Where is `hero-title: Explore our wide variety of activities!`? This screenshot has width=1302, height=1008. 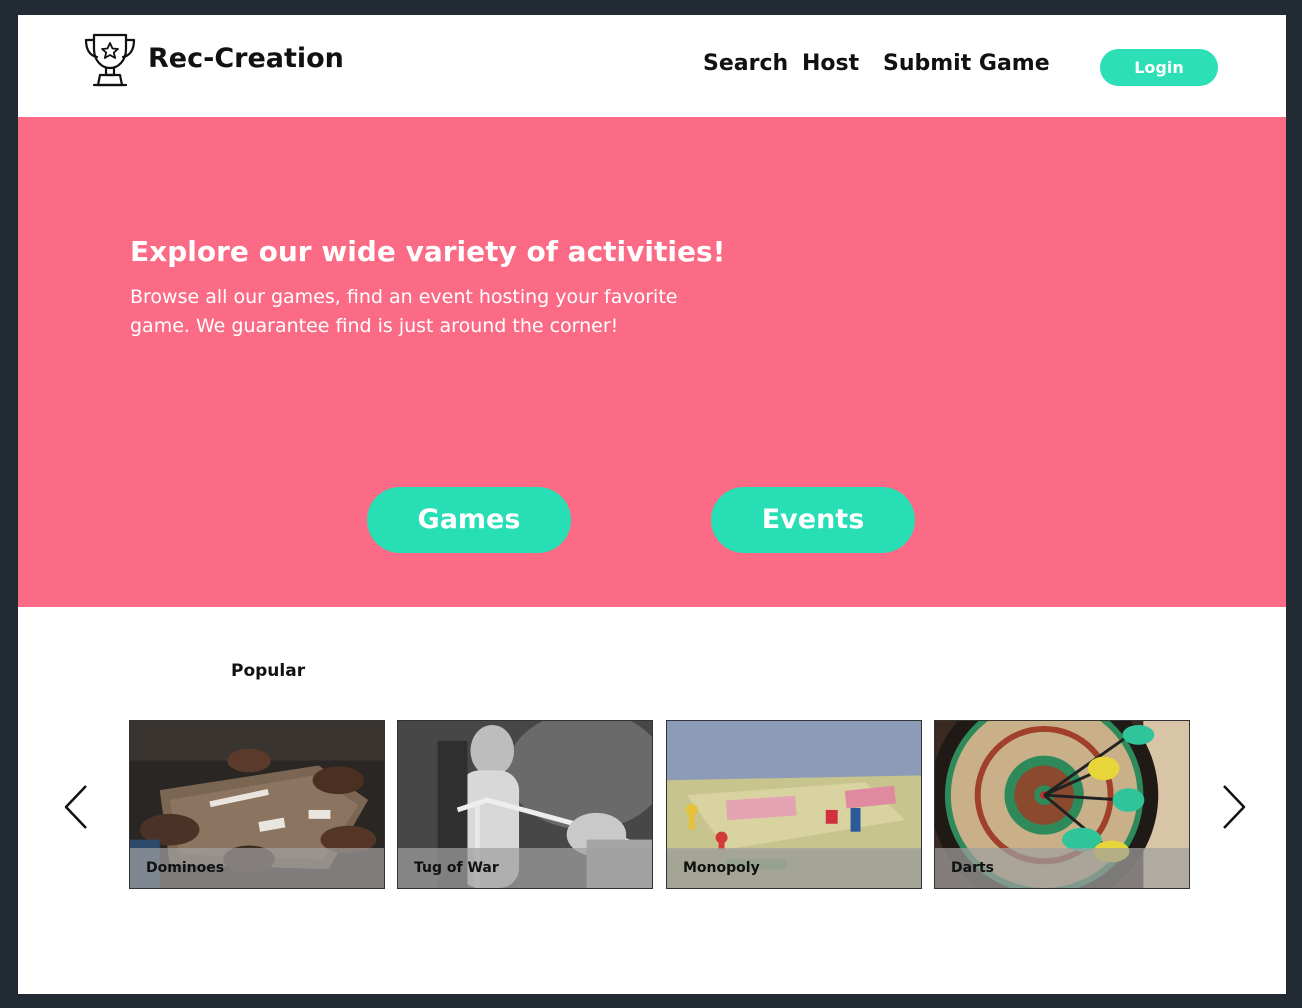 hero-title: Explore our wide variety of activities! is located at coordinates (428, 251).